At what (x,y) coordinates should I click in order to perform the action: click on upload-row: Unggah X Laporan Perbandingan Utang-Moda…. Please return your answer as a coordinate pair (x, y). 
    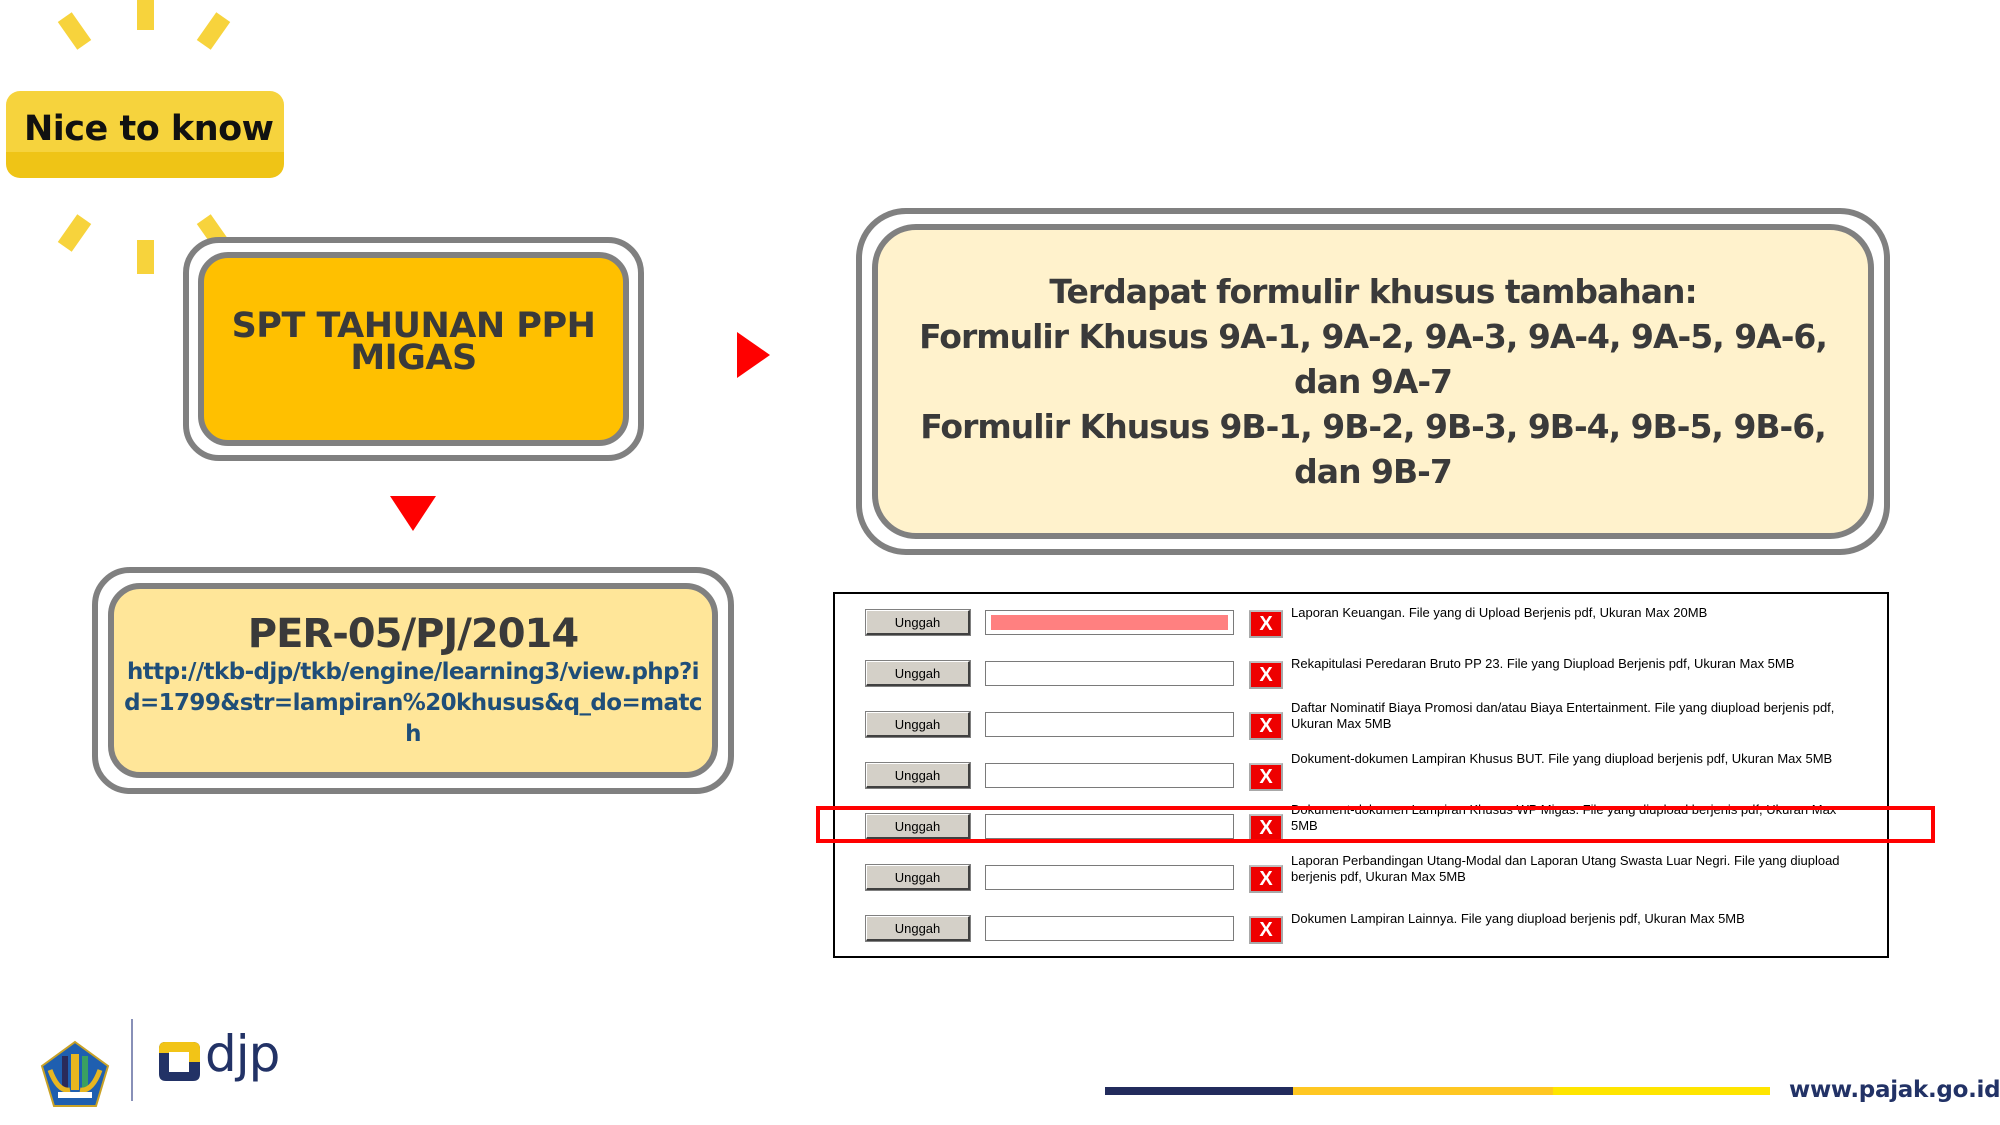
    Looking at the image, I should click on (1361, 876).